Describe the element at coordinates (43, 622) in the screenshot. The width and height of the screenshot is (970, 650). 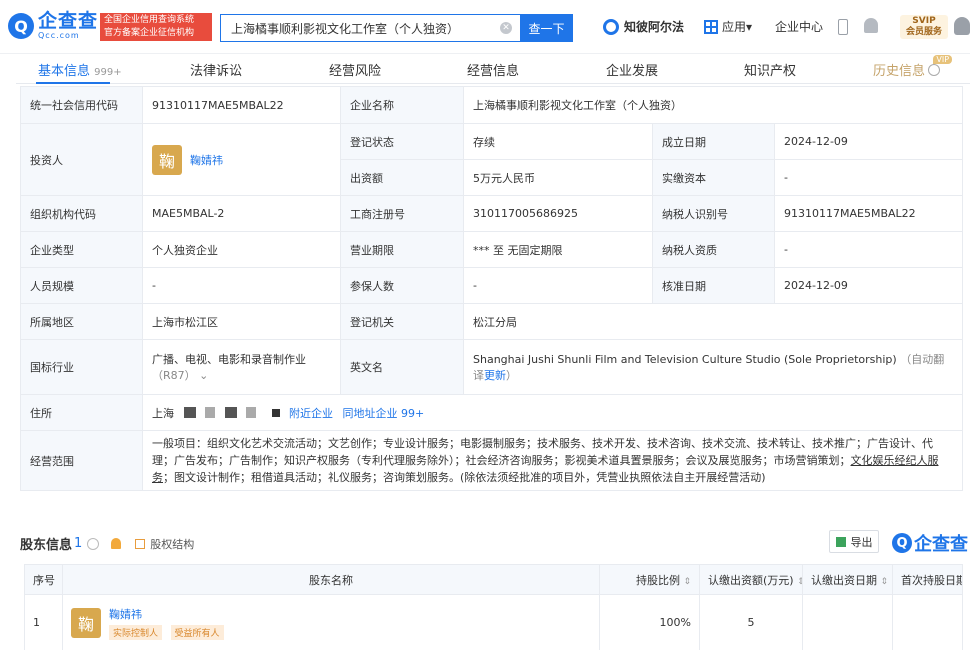
I see `row-index: 1` at that location.